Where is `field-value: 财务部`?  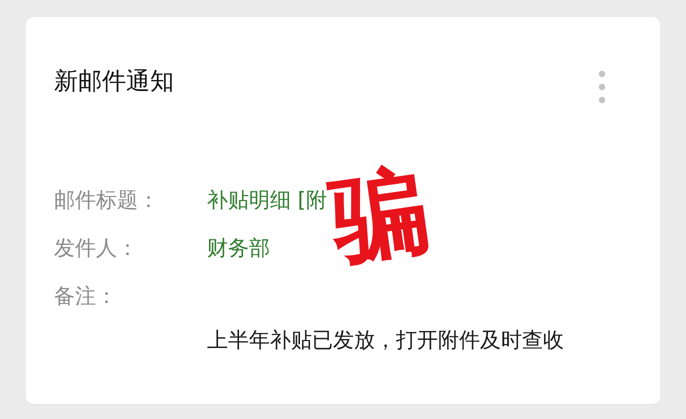 field-value: 财务部 is located at coordinates (238, 248).